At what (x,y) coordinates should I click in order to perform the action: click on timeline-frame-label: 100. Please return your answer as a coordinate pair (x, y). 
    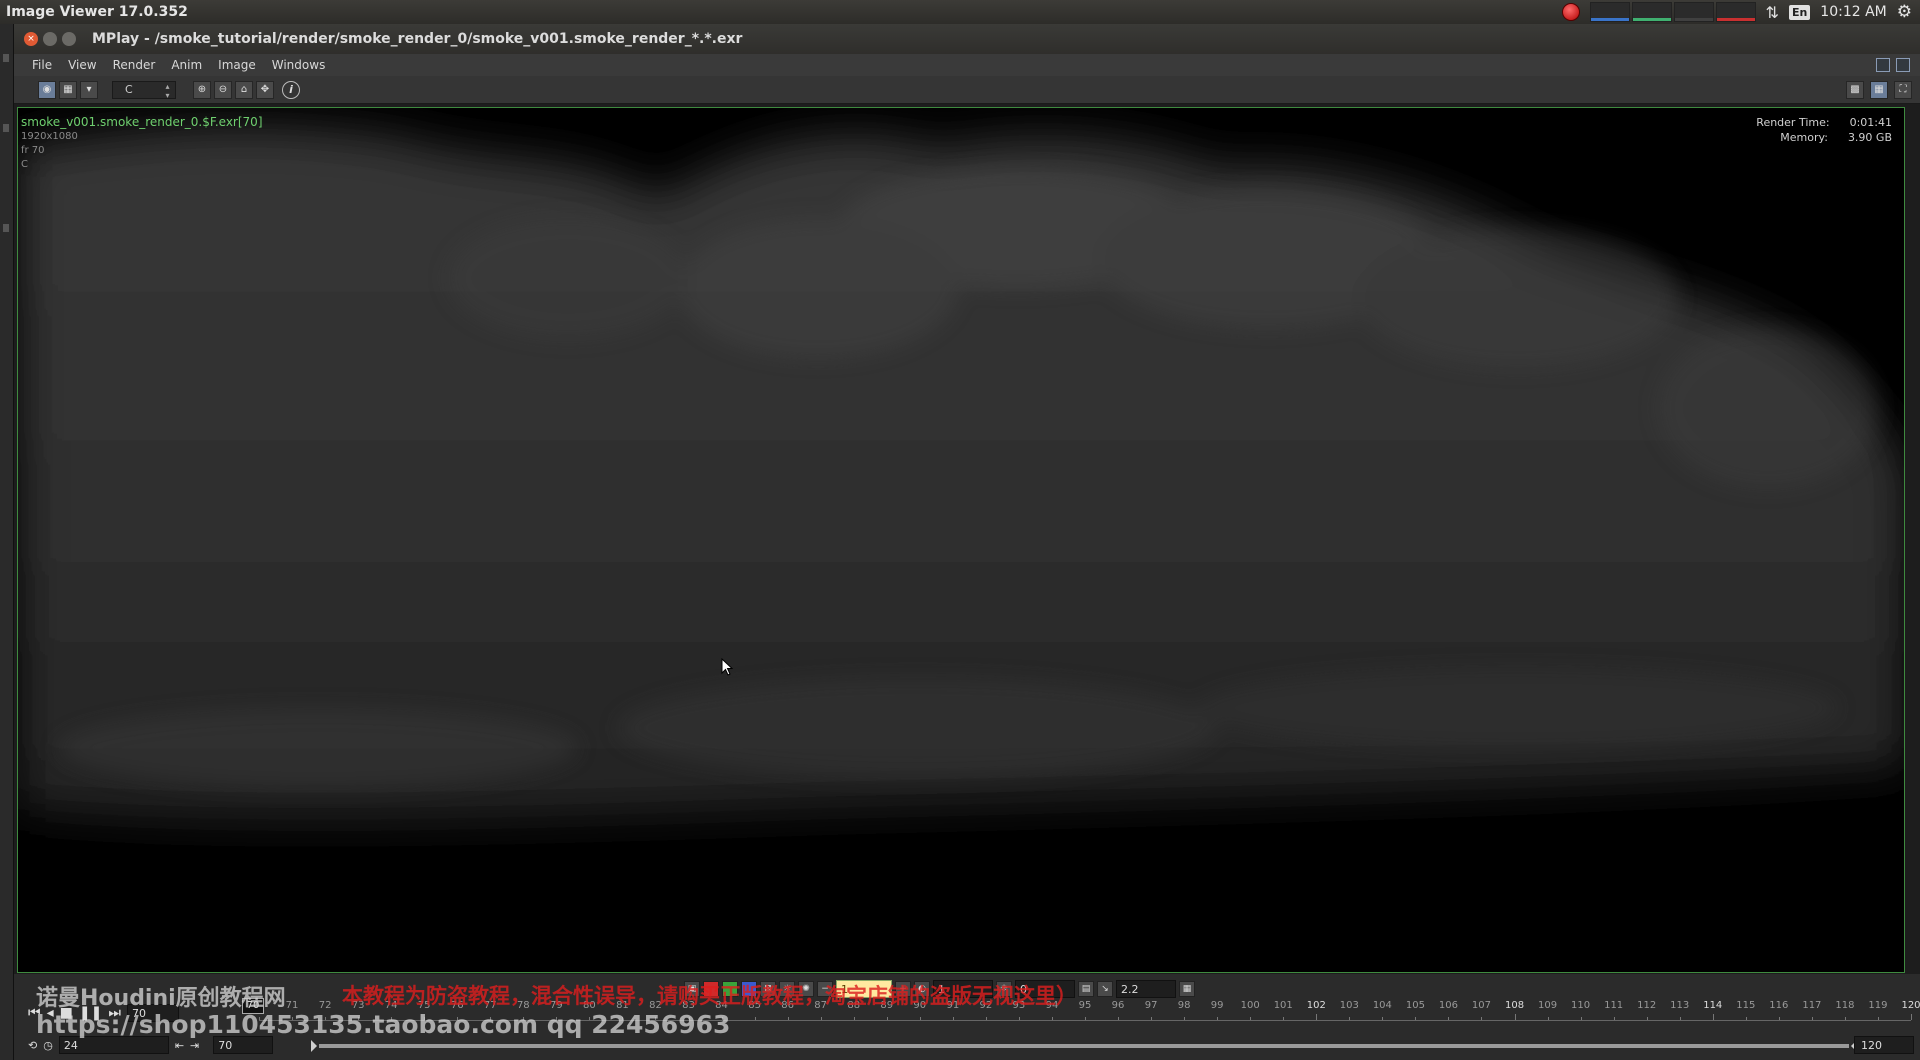
    Looking at the image, I should click on (1250, 1005).